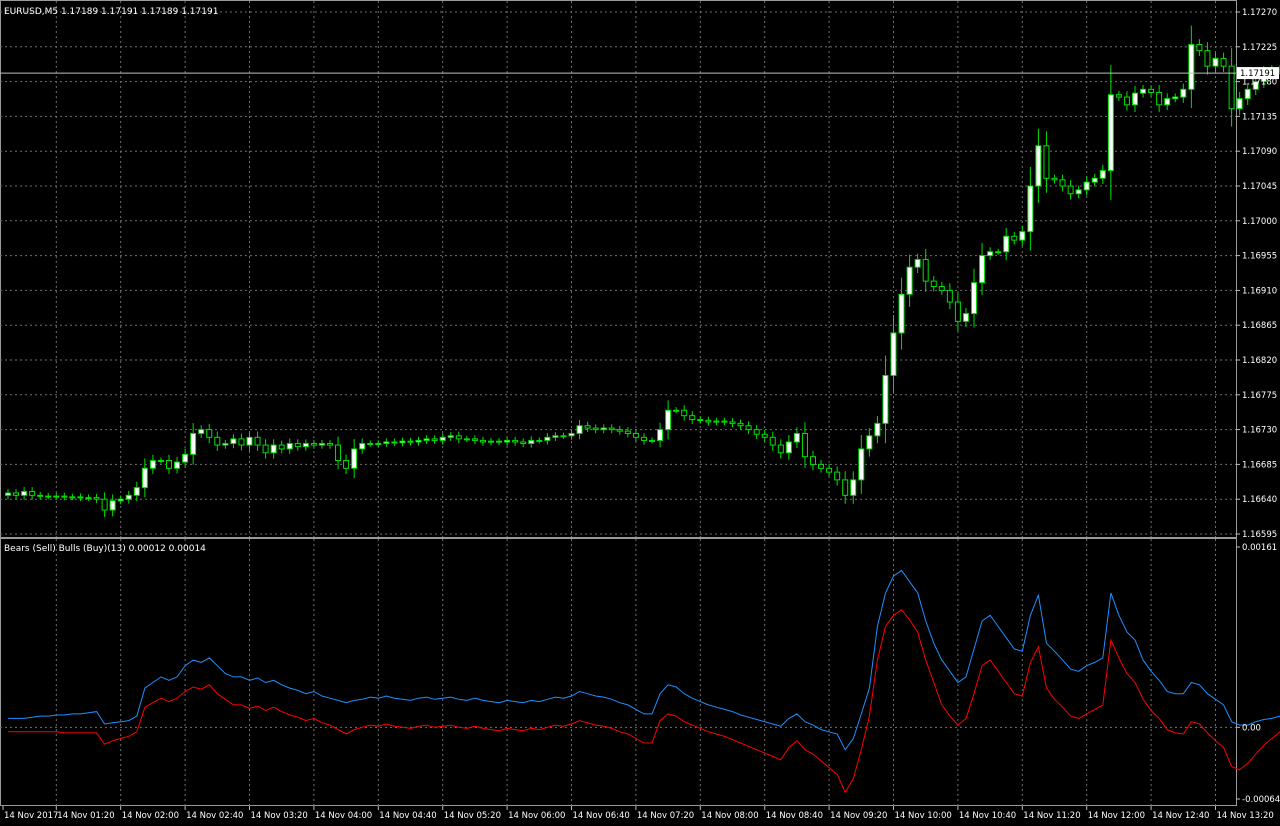 The image size is (1280, 826). What do you see at coordinates (536, 816) in the screenshot?
I see `time-tick-label: 14 Nov 06:00` at bounding box center [536, 816].